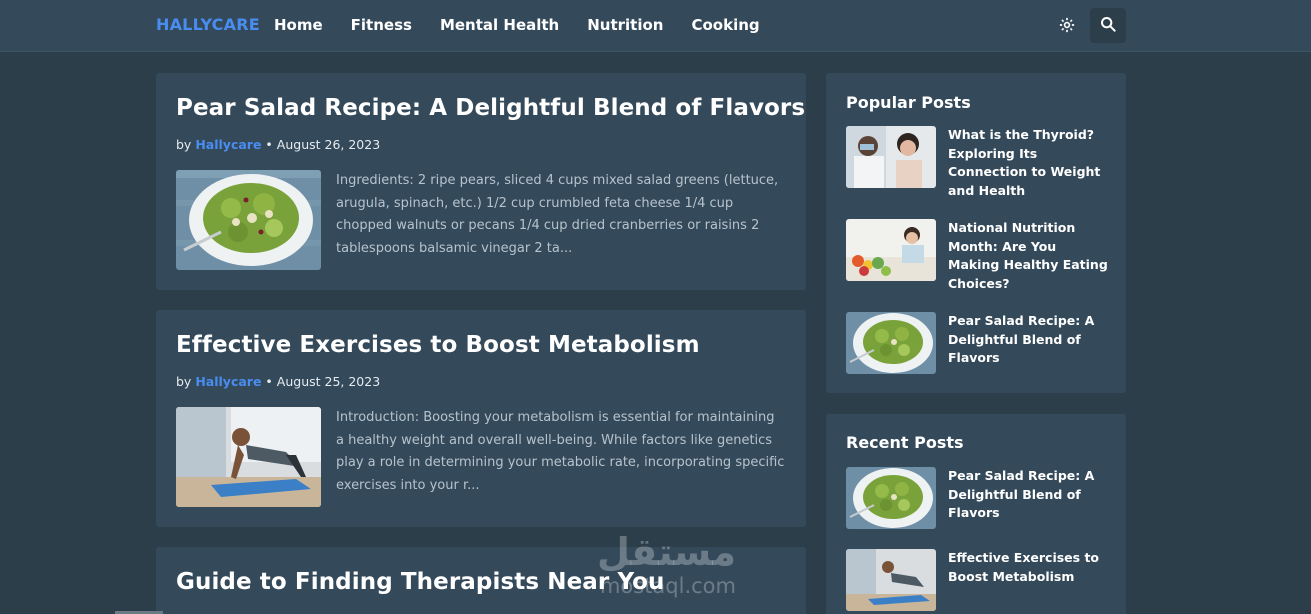 The width and height of the screenshot is (1311, 614). I want to click on recent-post-item: Effective Exercises to Boost Metabolism, so click(981, 581).